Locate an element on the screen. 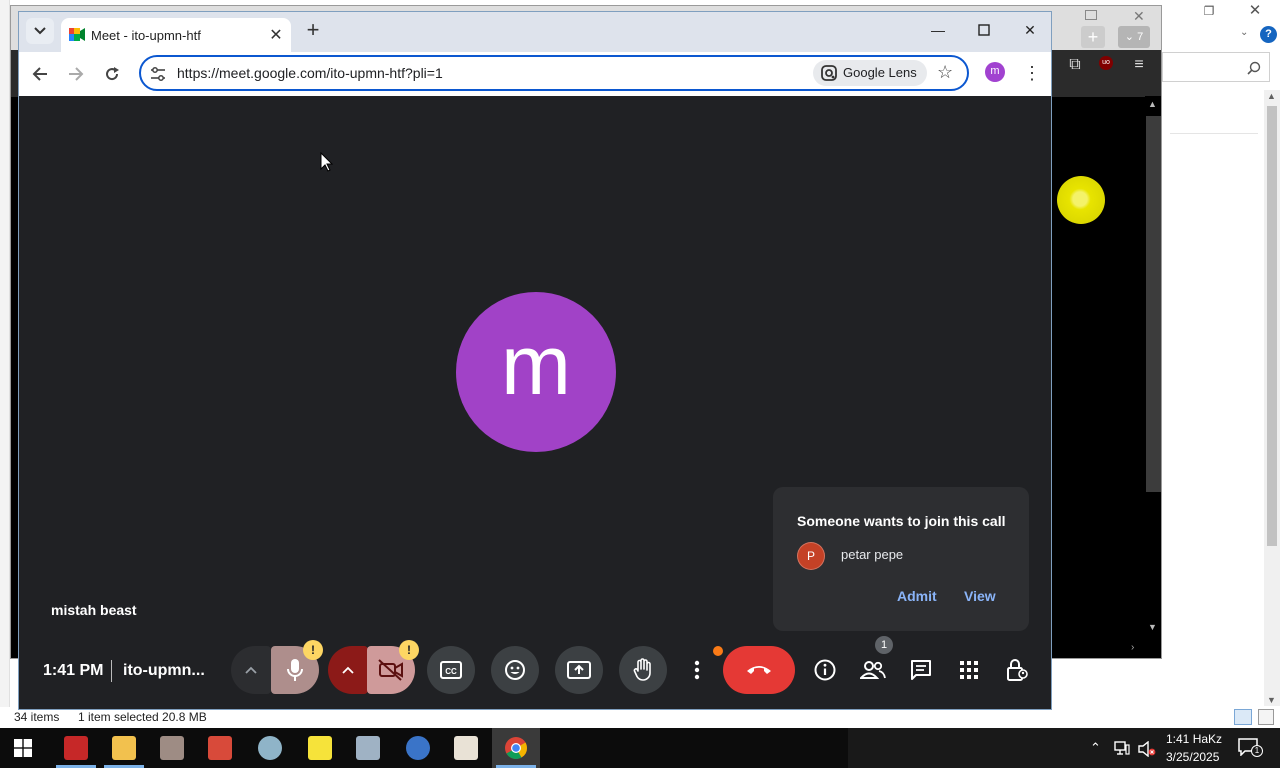 Image resolution: width=1280 pixels, height=768 pixels. notification-count-badge: 1 is located at coordinates (1257, 751).